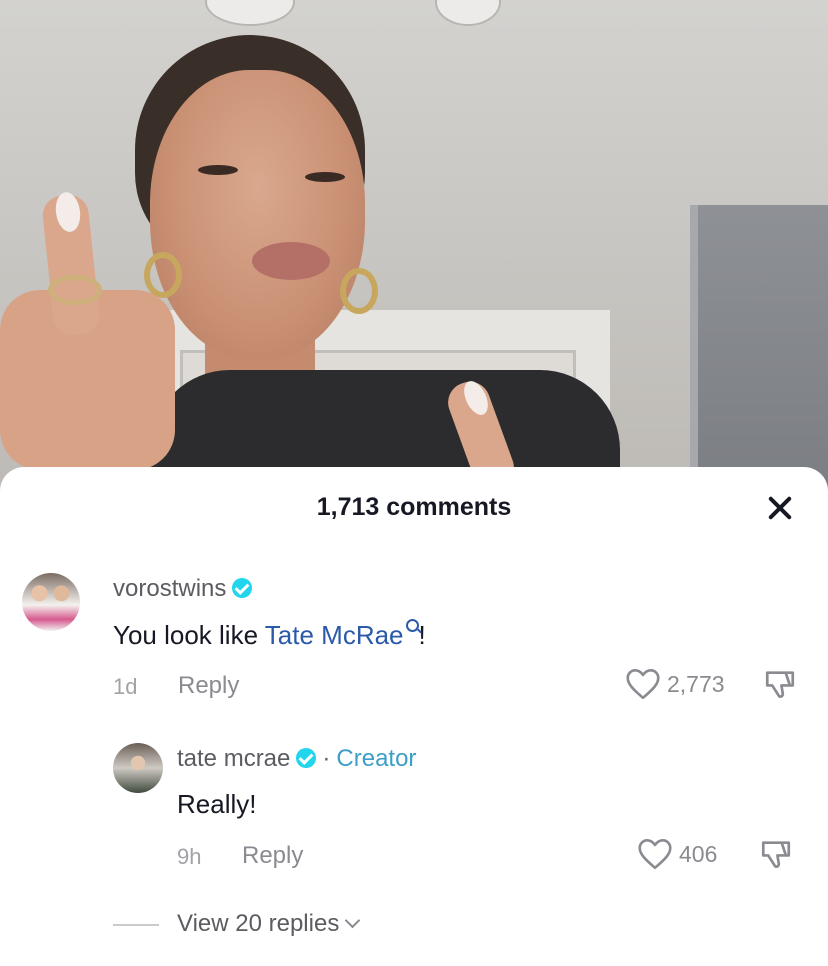 This screenshot has width=828, height=966. Describe the element at coordinates (217, 804) in the screenshot. I see `comment-text: Really!` at that location.